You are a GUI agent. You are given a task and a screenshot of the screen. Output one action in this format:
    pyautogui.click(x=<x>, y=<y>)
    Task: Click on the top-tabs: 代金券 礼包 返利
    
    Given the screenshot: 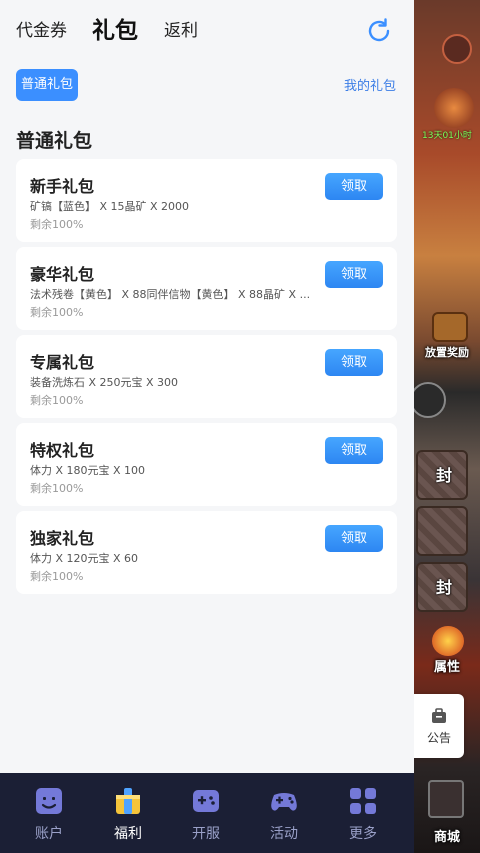 What is the action you would take?
    pyautogui.click(x=207, y=31)
    